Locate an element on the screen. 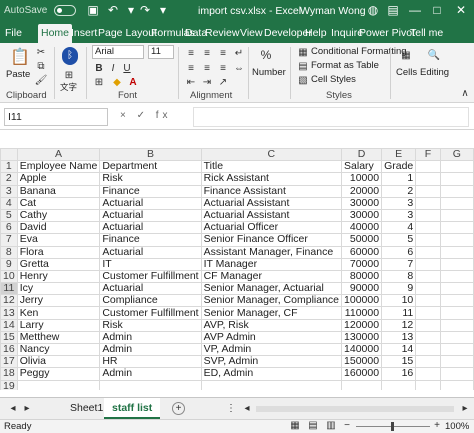 This screenshot has height=433, width=474. cell: 7 is located at coordinates (399, 264).